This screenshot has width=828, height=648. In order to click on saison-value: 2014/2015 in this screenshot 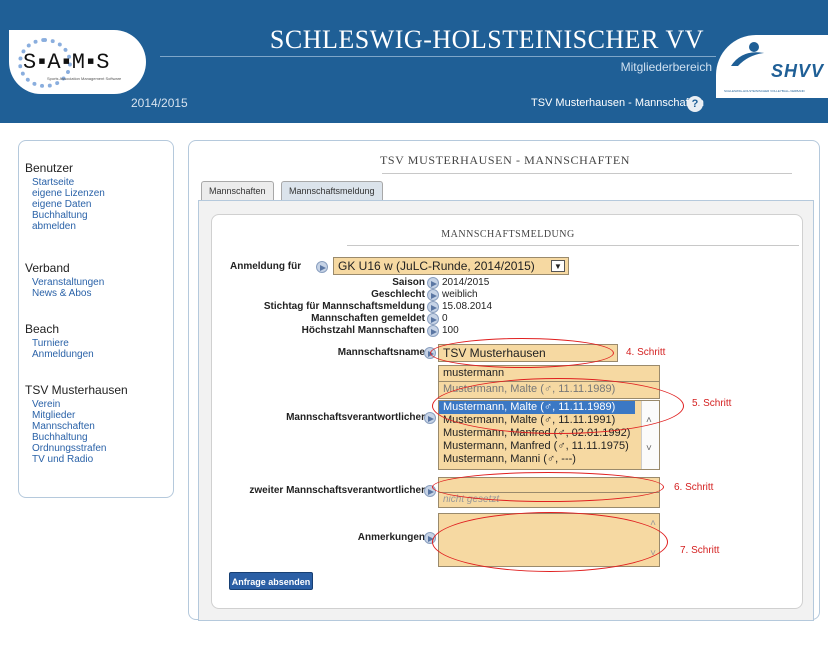, I will do `click(466, 282)`.